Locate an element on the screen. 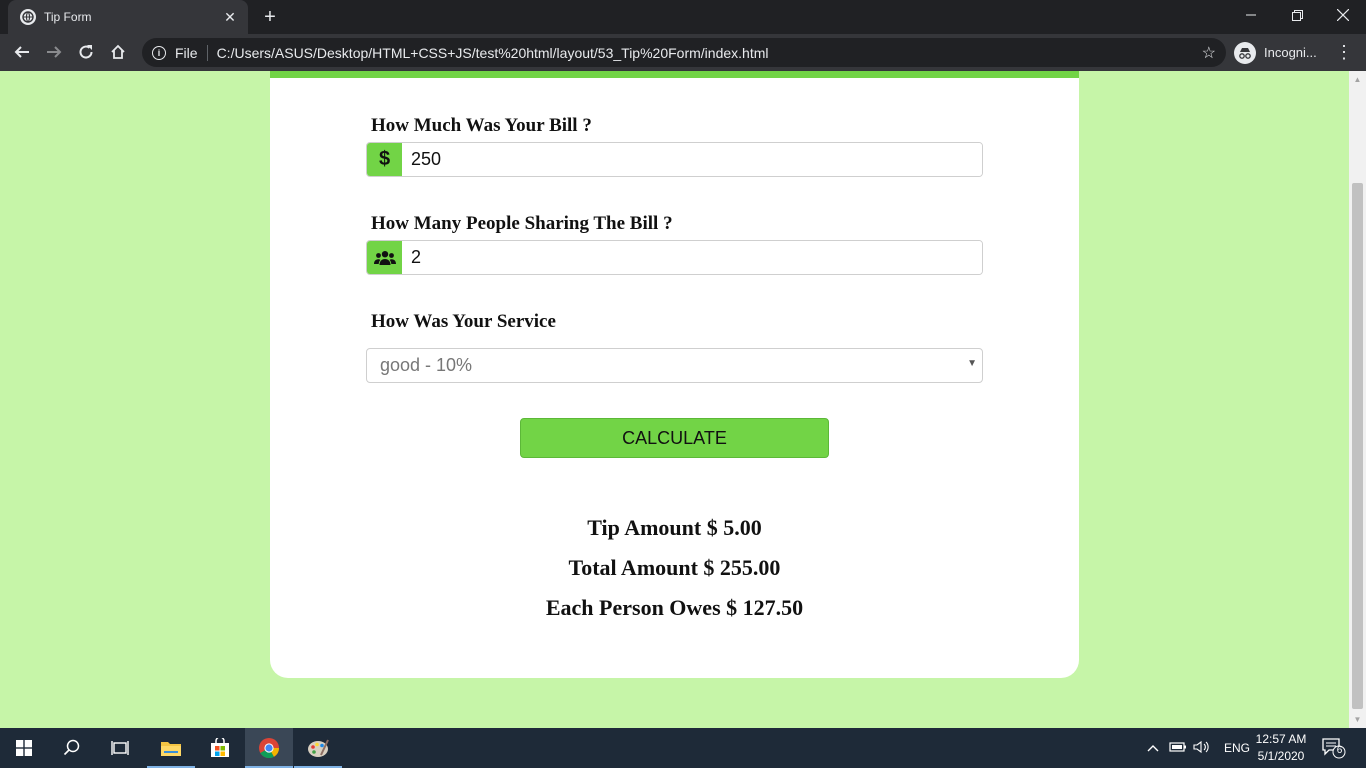  chrome-icon is located at coordinates (269, 748).